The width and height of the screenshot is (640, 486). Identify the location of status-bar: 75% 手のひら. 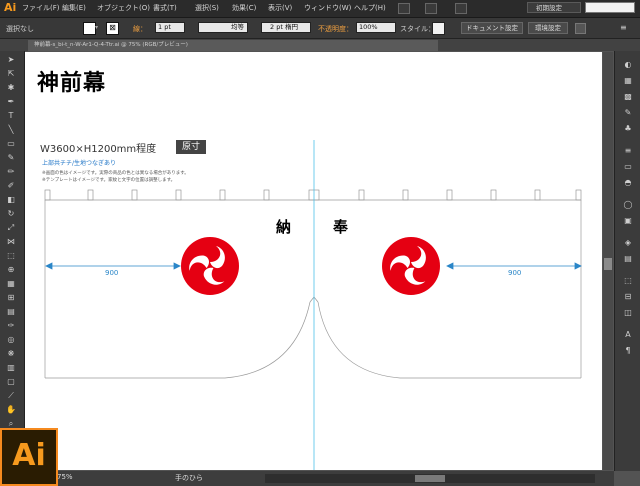
(319, 478).